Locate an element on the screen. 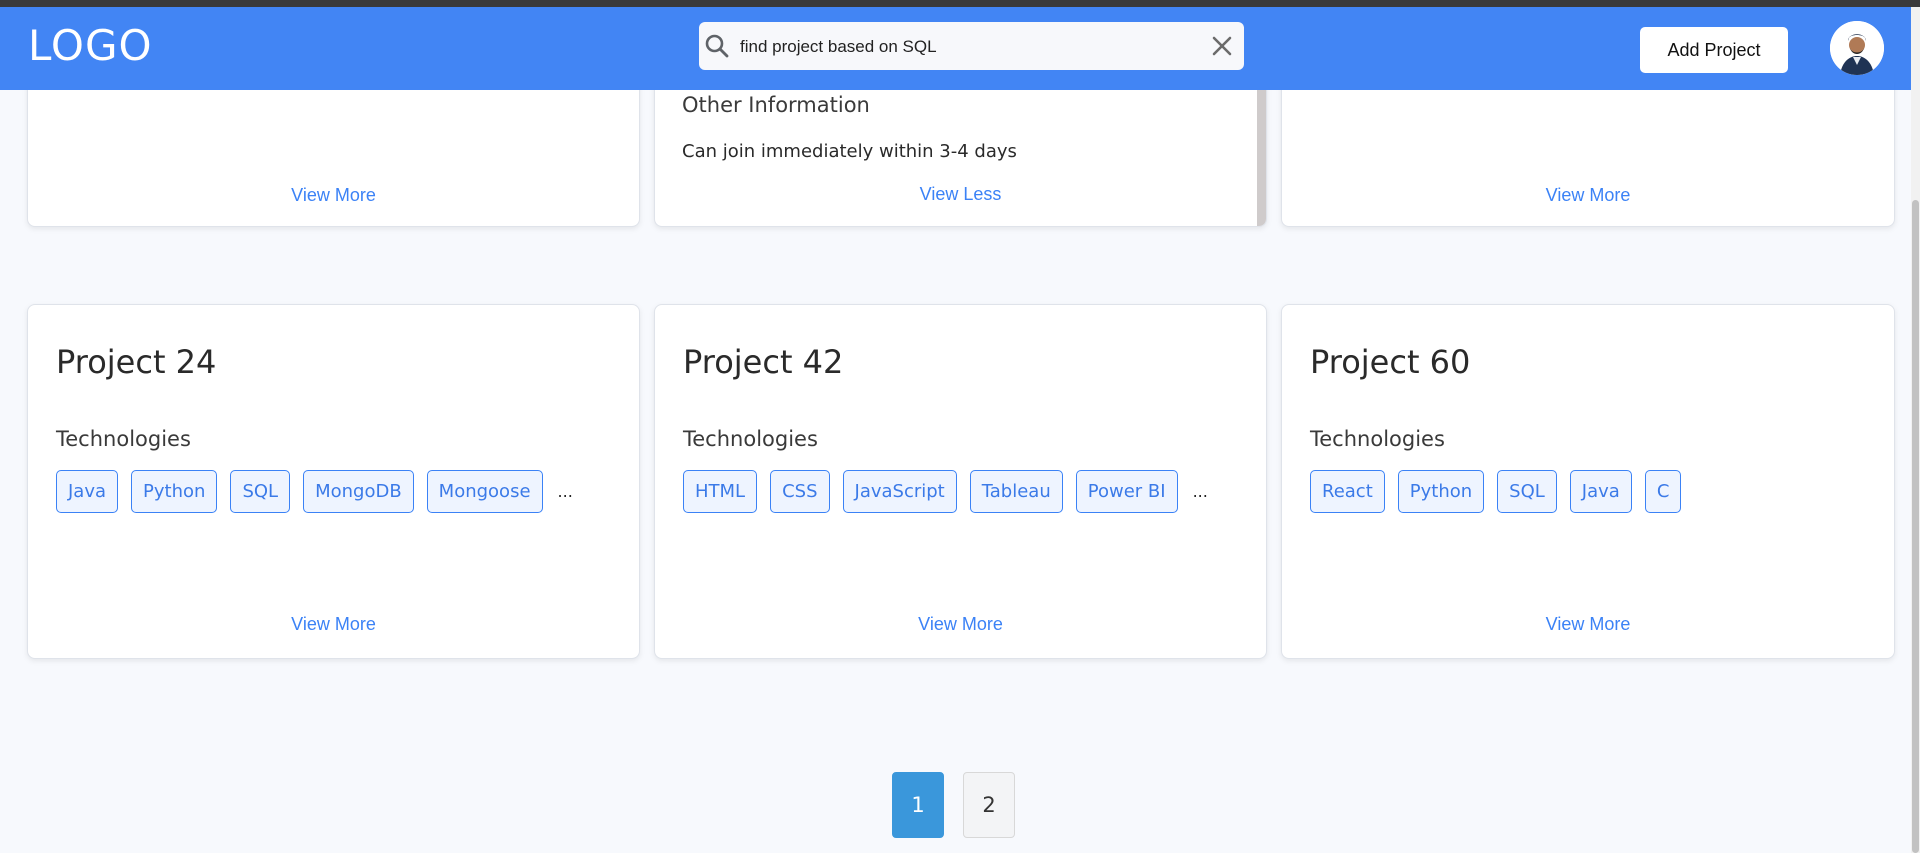 This screenshot has width=1920, height=853. add-project-button: Add Project is located at coordinates (1714, 50).